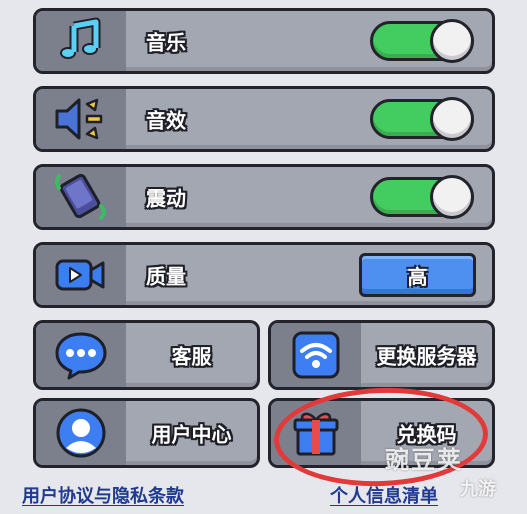 The image size is (527, 514). Describe the element at coordinates (422, 41) in the screenshot. I see `music-toggle` at that location.